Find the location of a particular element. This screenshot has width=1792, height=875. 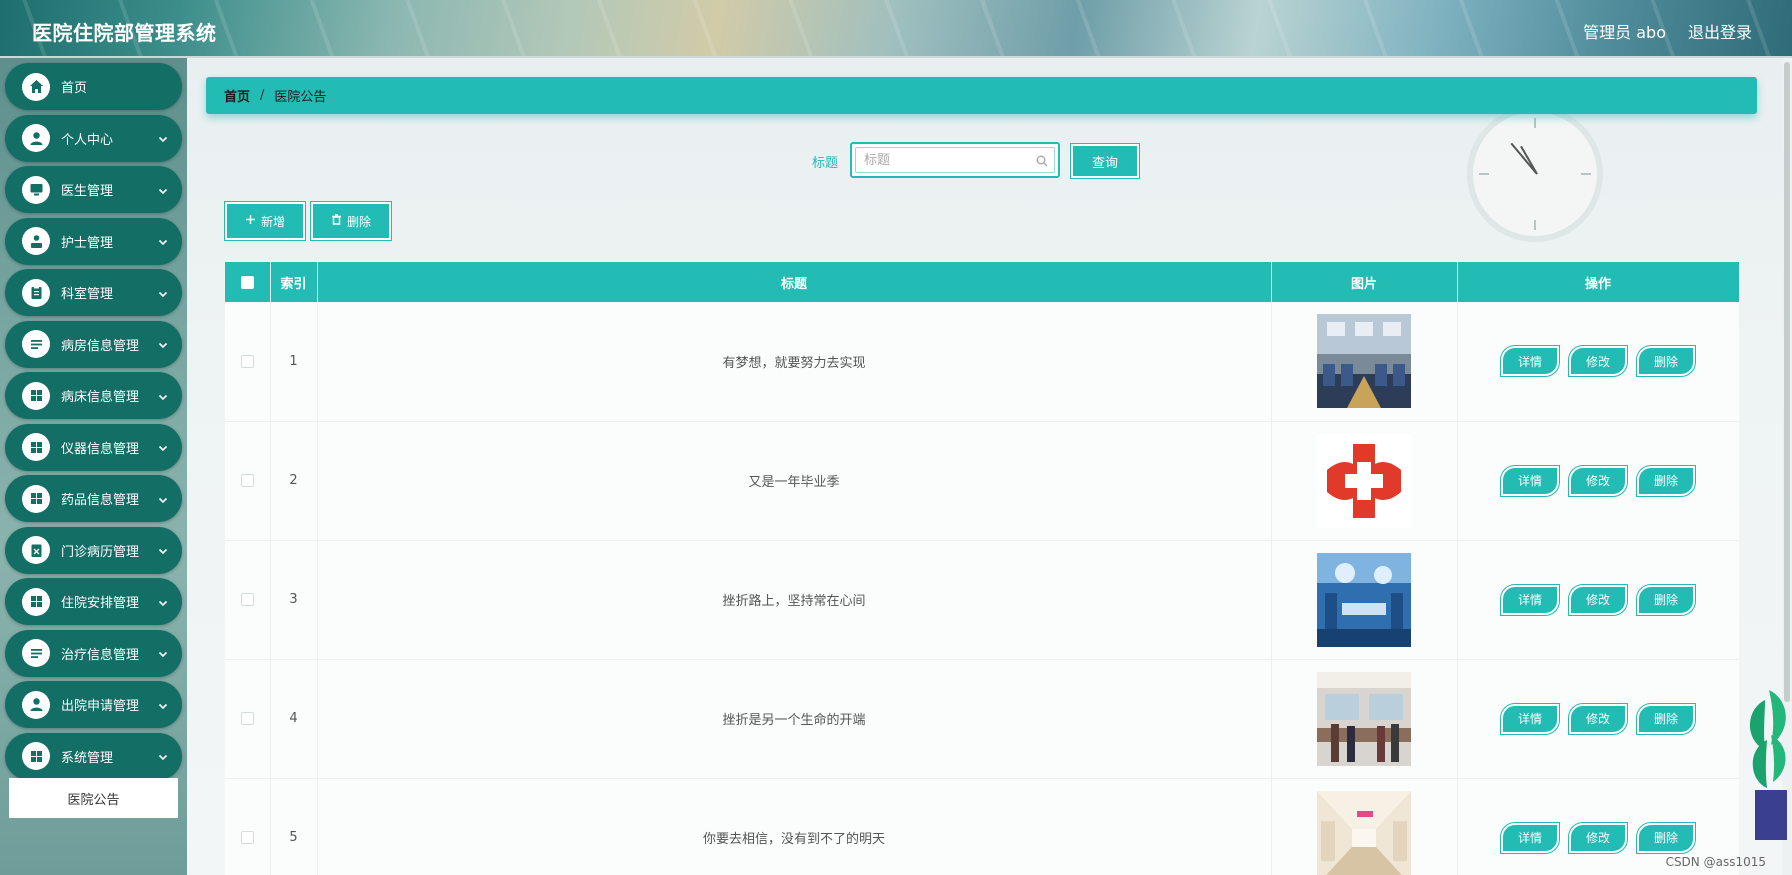

sidebar-item-13: 系统管理 is located at coordinates (93, 756).